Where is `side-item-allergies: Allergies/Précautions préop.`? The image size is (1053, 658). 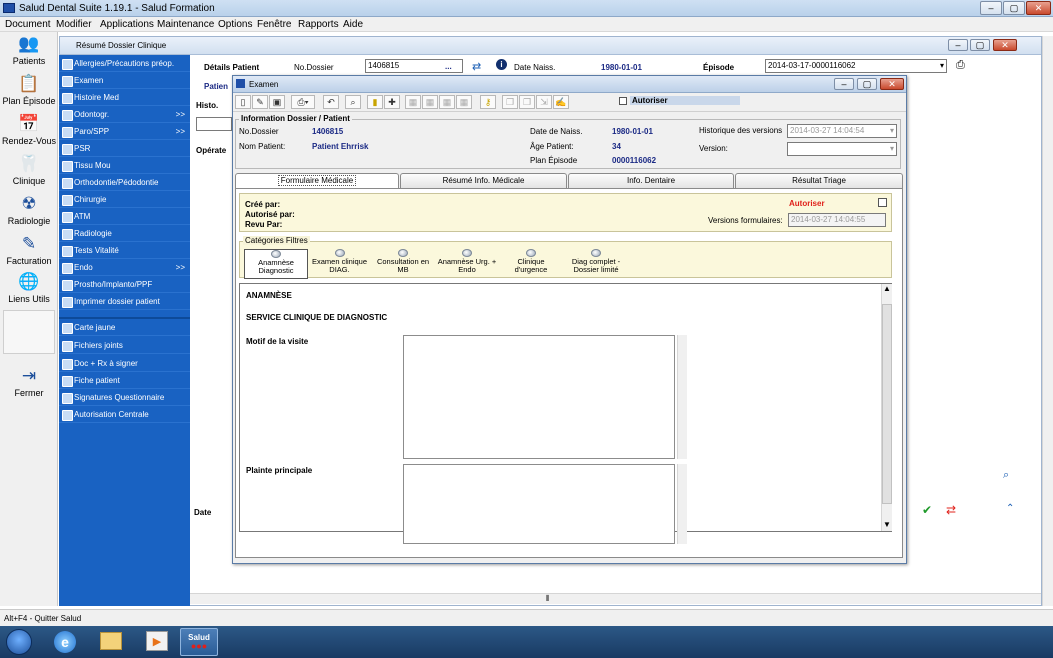
side-item-allergies: Allergies/Précautions préop. is located at coordinates (124, 63).